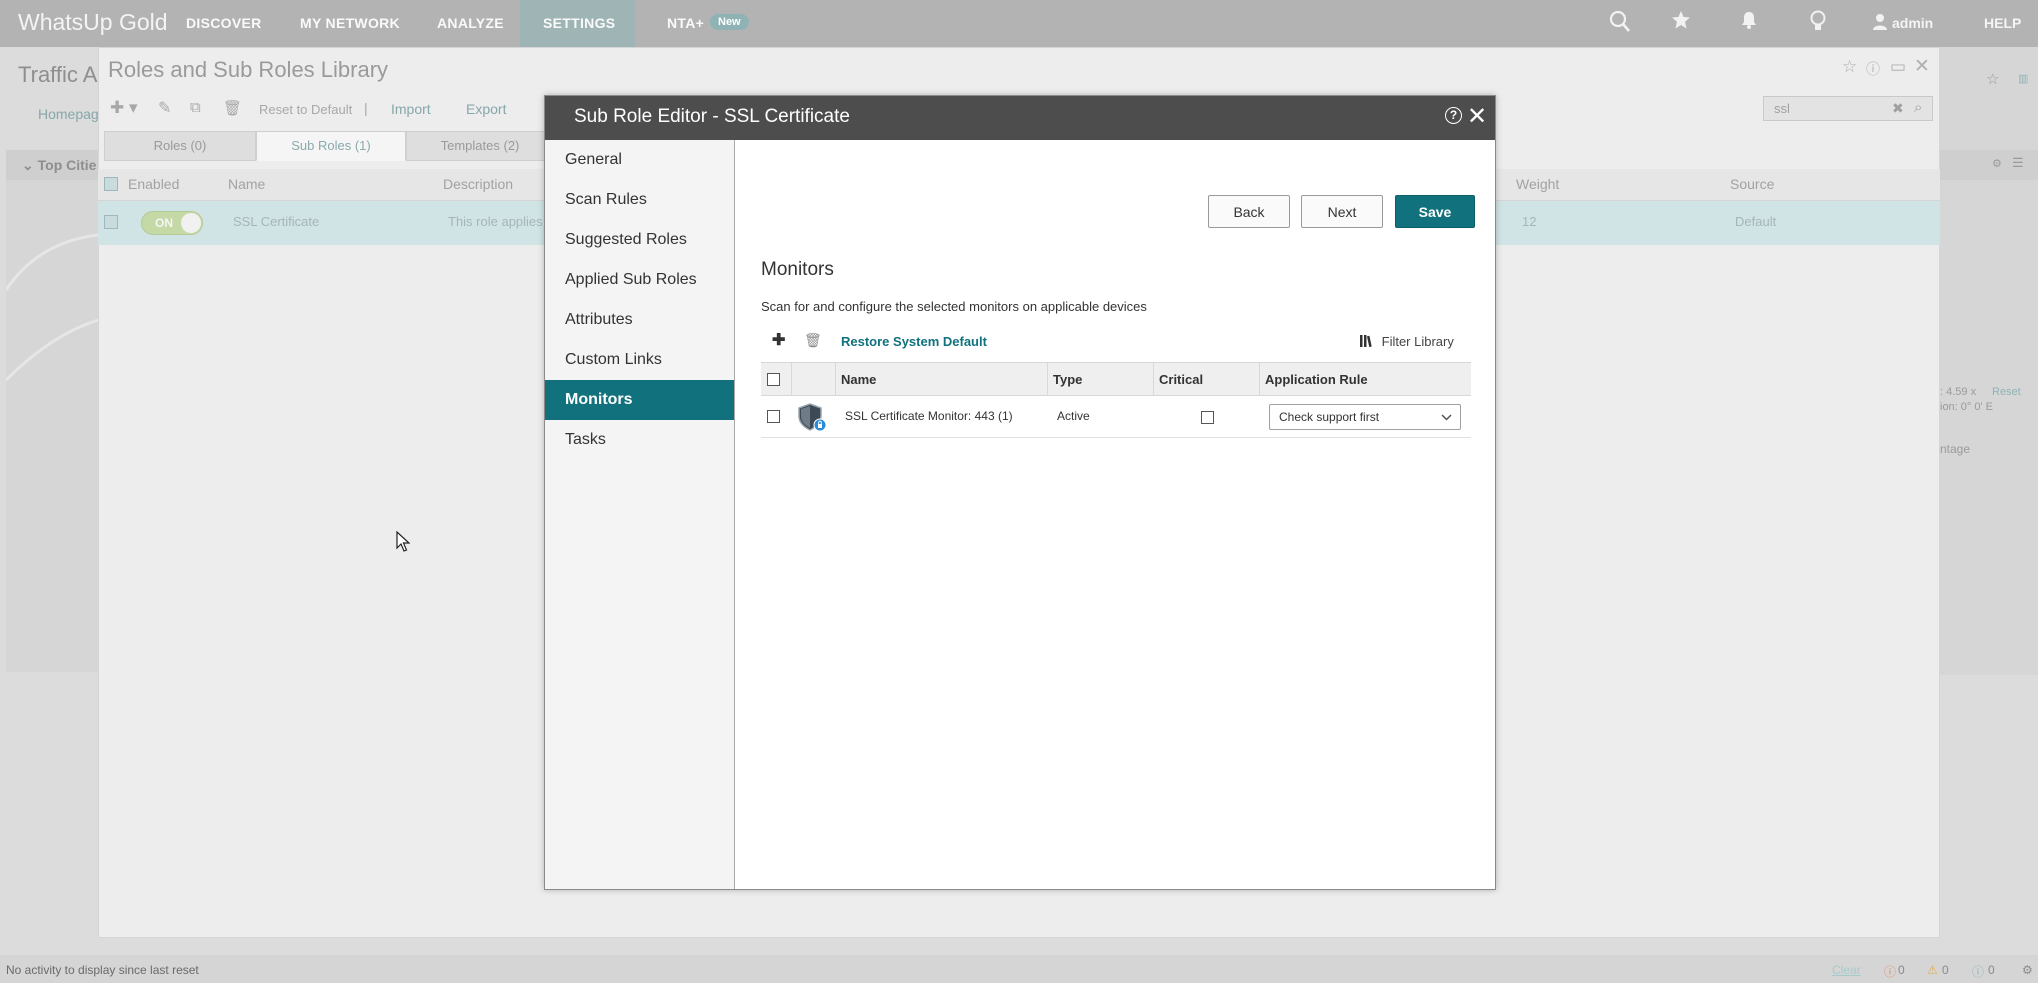 The height and width of the screenshot is (983, 2038). Describe the element at coordinates (305, 109) in the screenshot. I see `reset-to-default-button: Reset to Default` at that location.